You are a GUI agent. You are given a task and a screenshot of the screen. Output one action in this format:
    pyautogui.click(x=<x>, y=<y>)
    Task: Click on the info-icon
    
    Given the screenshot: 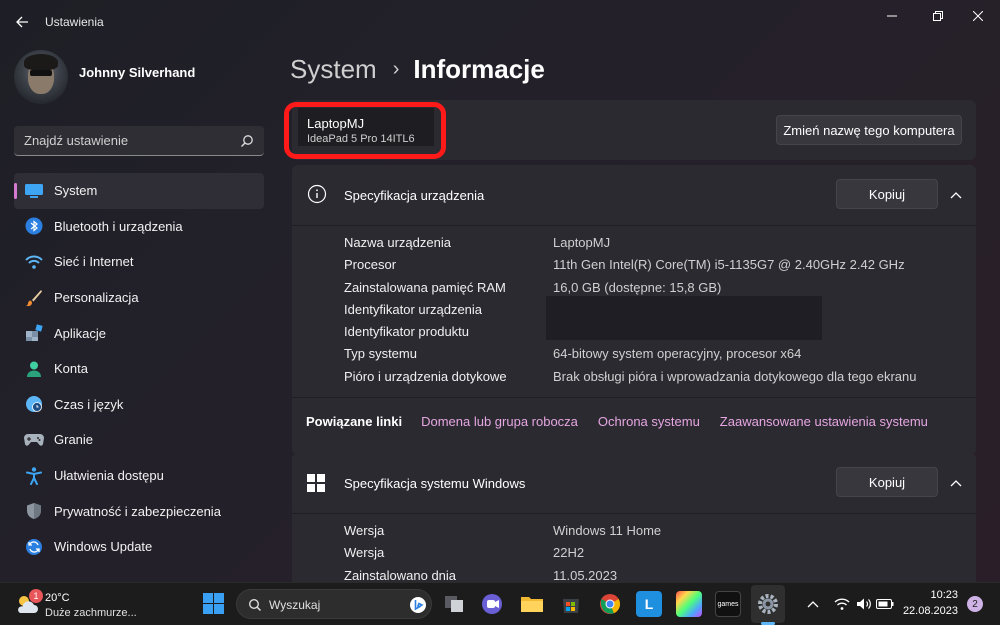 What is the action you would take?
    pyautogui.click(x=317, y=194)
    